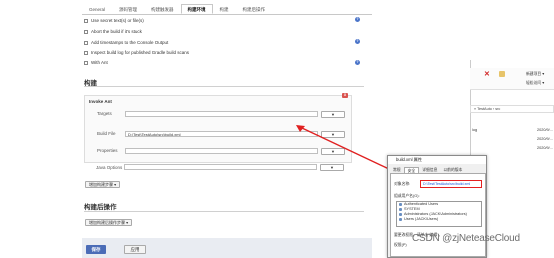 The image size is (554, 258). Describe the element at coordinates (402, 184) in the screenshot. I see `object-name-label: 对象名称:` at that location.